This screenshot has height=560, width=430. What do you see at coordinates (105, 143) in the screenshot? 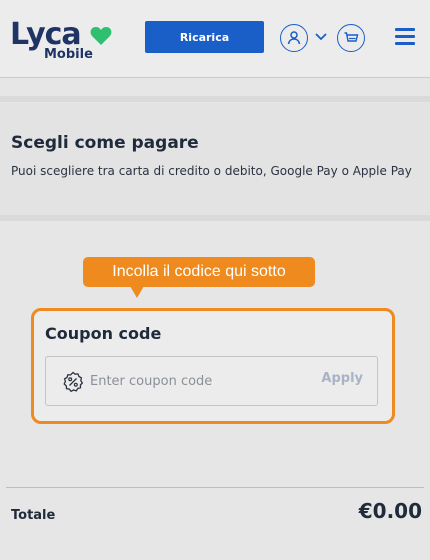
I see `payment-title: Scegli come pagare` at bounding box center [105, 143].